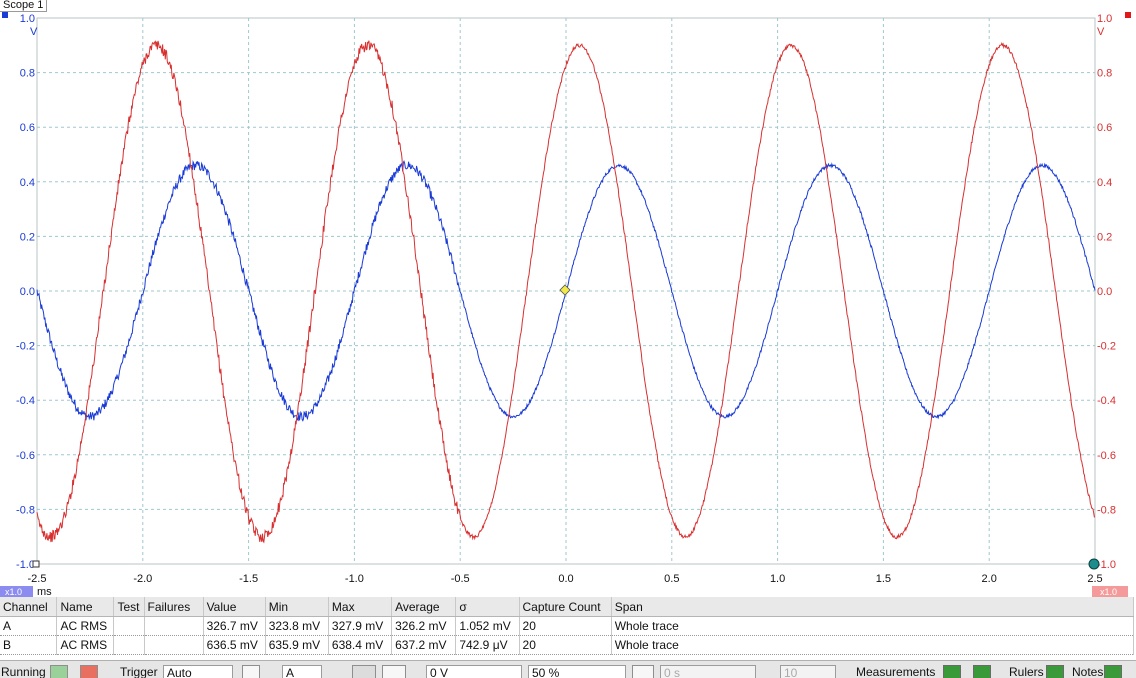  What do you see at coordinates (1101, 32) in the screenshot?
I see `y-right-unit: V` at bounding box center [1101, 32].